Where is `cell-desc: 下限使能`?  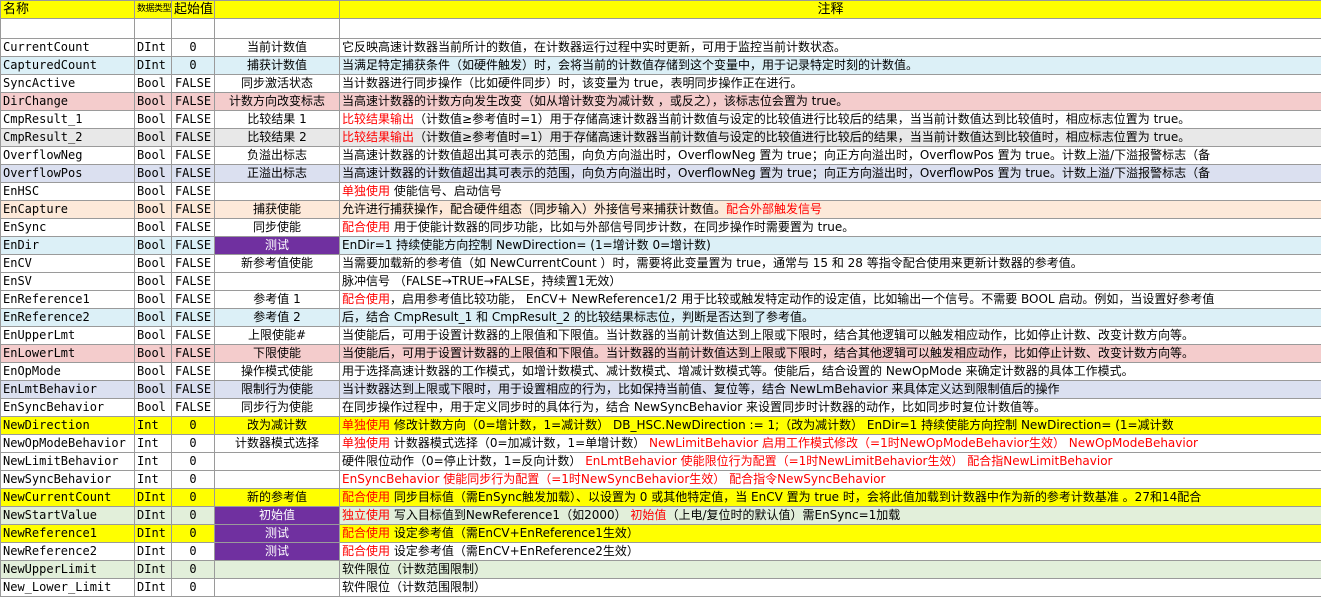
cell-desc: 下限使能 is located at coordinates (277, 354).